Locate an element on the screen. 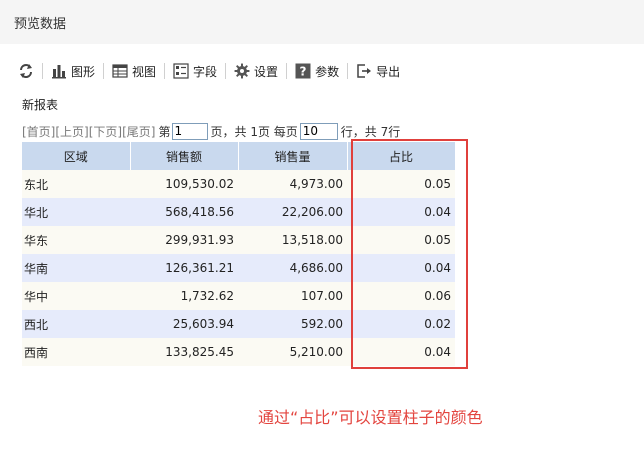  cell-sales-amount: 126,361.21 is located at coordinates (184, 268).